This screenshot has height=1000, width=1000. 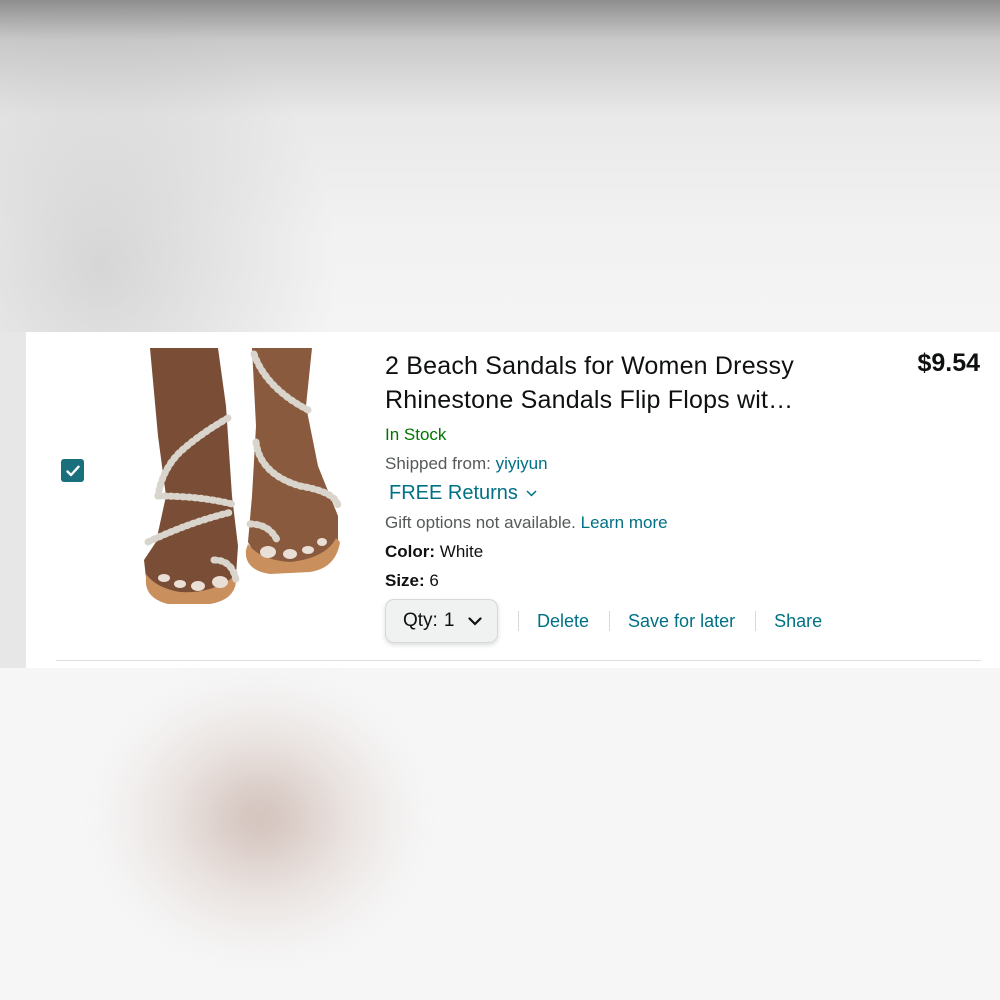 What do you see at coordinates (518, 660) in the screenshot?
I see `item-divider` at bounding box center [518, 660].